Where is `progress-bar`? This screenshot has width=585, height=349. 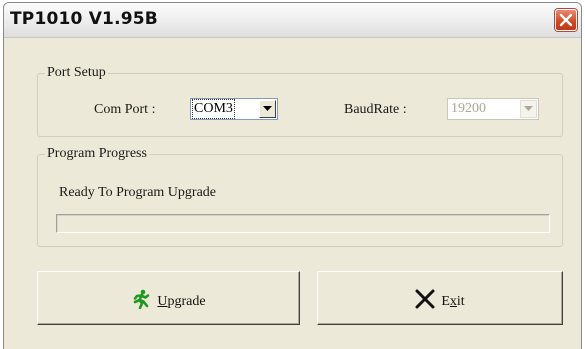 progress-bar is located at coordinates (303, 223).